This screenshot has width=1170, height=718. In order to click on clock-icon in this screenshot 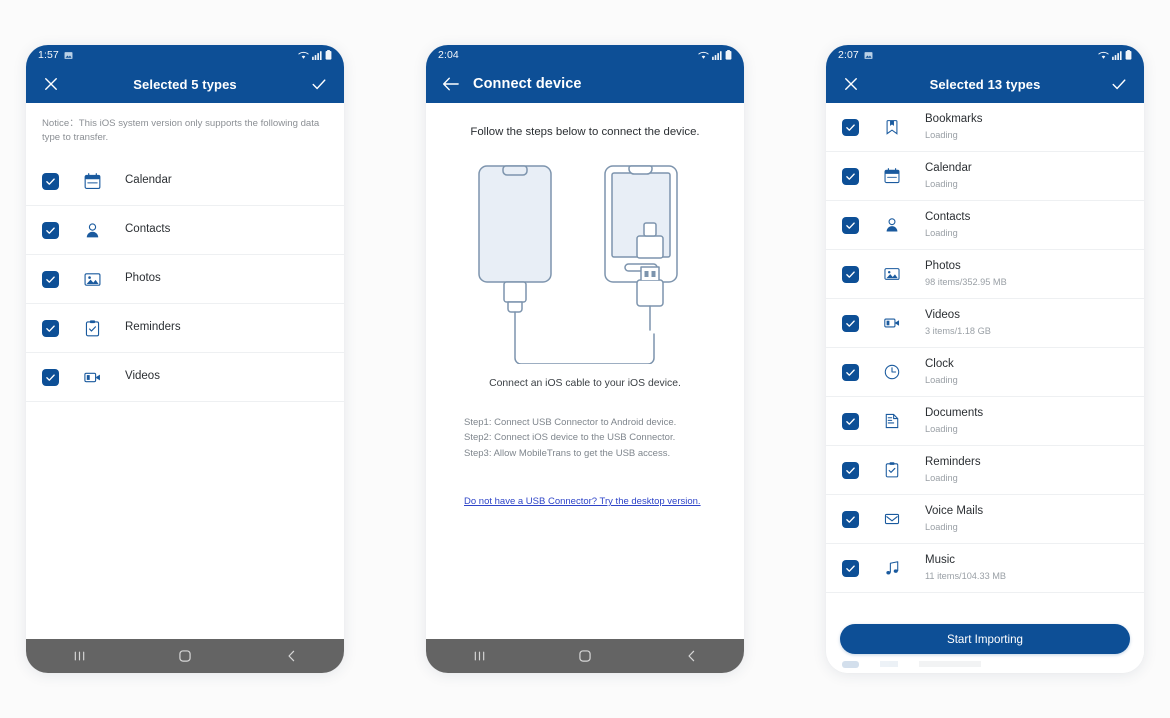, I will do `click(892, 372)`.